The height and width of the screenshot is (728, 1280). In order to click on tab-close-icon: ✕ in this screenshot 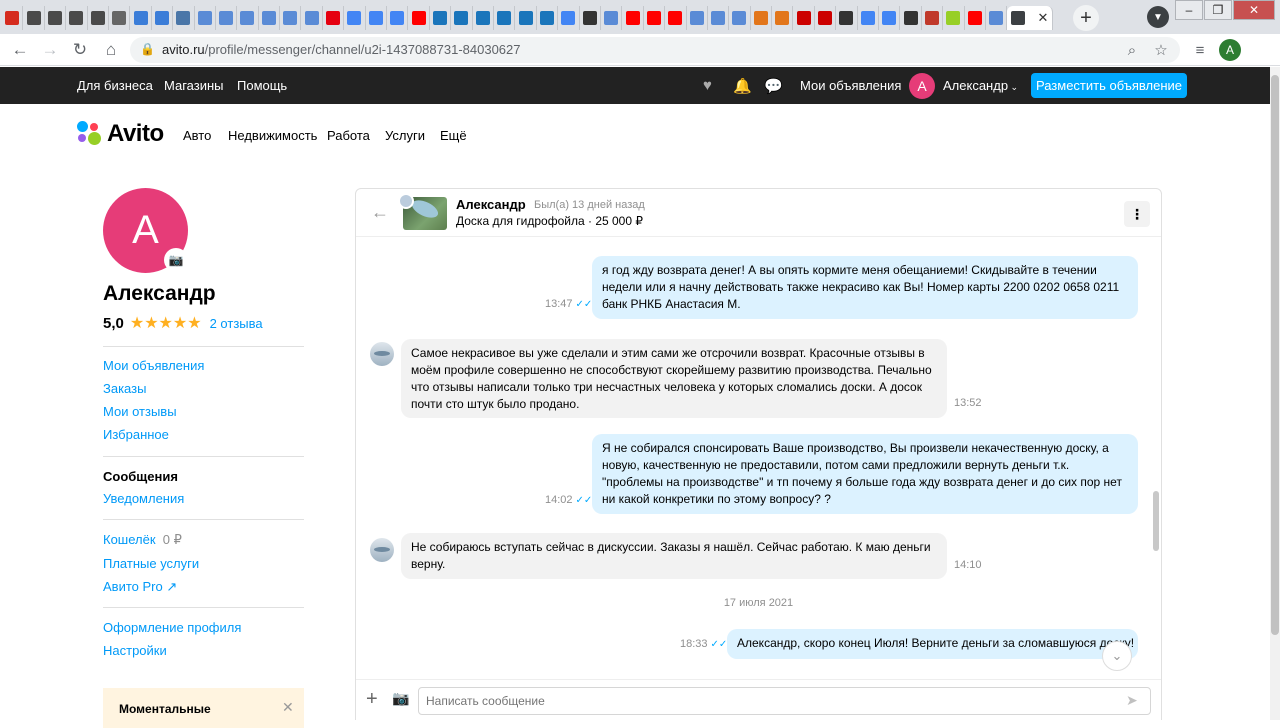, I will do `click(1042, 18)`.